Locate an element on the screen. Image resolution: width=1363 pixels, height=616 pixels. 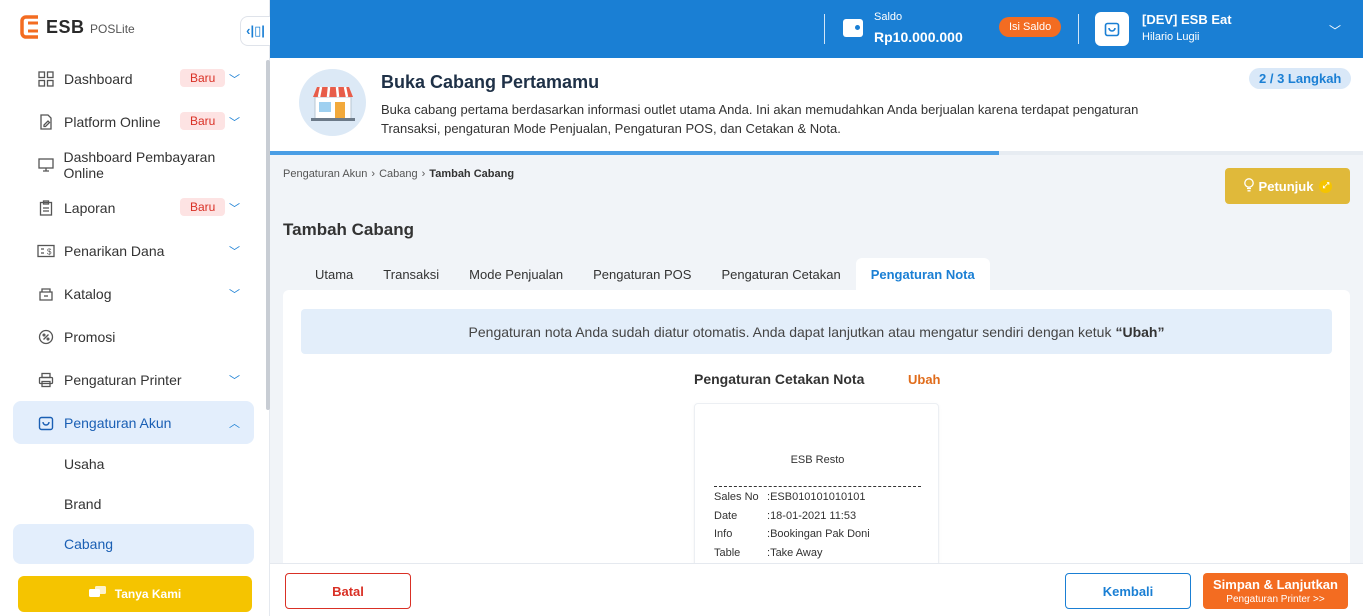
sidebar-item-promosi: Promosi is located at coordinates (133, 336).